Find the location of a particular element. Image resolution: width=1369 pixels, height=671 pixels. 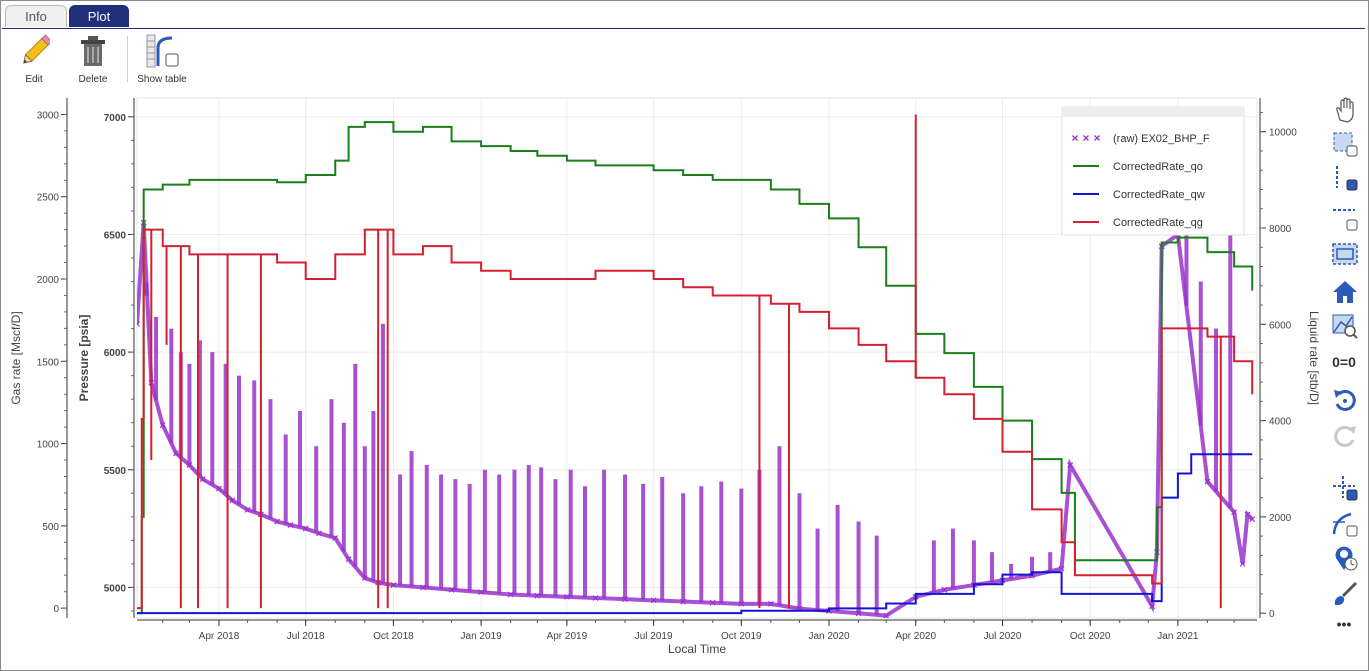

gas-tick-label: 2000 is located at coordinates (48, 280).